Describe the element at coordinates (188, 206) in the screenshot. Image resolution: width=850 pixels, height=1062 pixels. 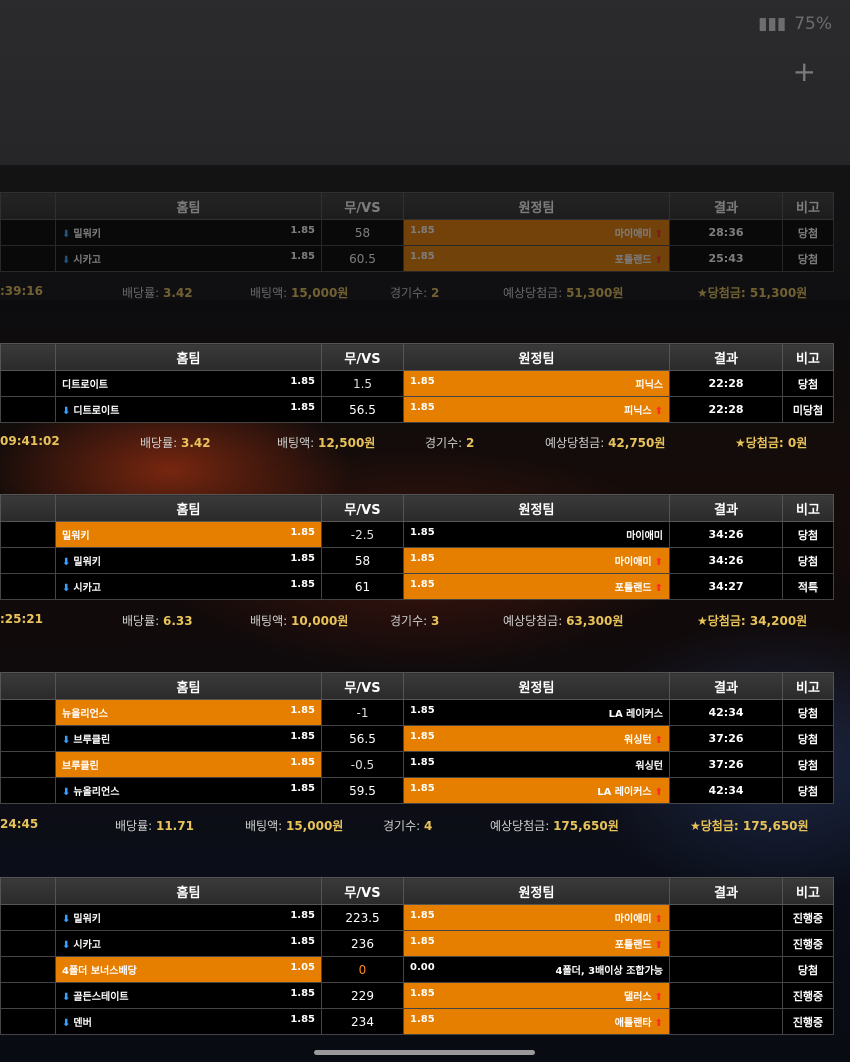
I see `header-home: 홈팀` at that location.